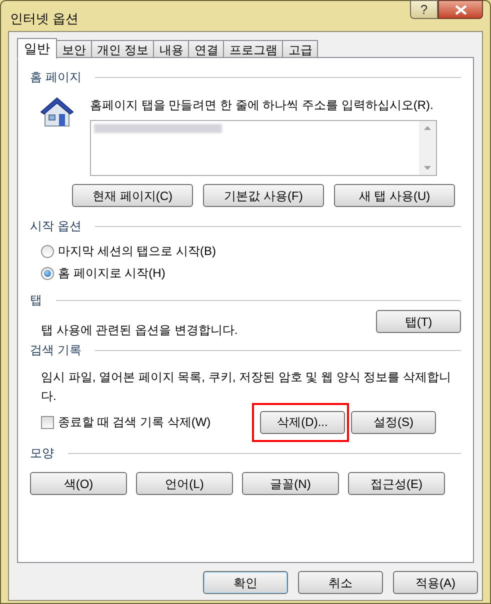 The image size is (491, 604). What do you see at coordinates (394, 195) in the screenshot?
I see `home-page-button: 새 탭 사용(U)` at bounding box center [394, 195].